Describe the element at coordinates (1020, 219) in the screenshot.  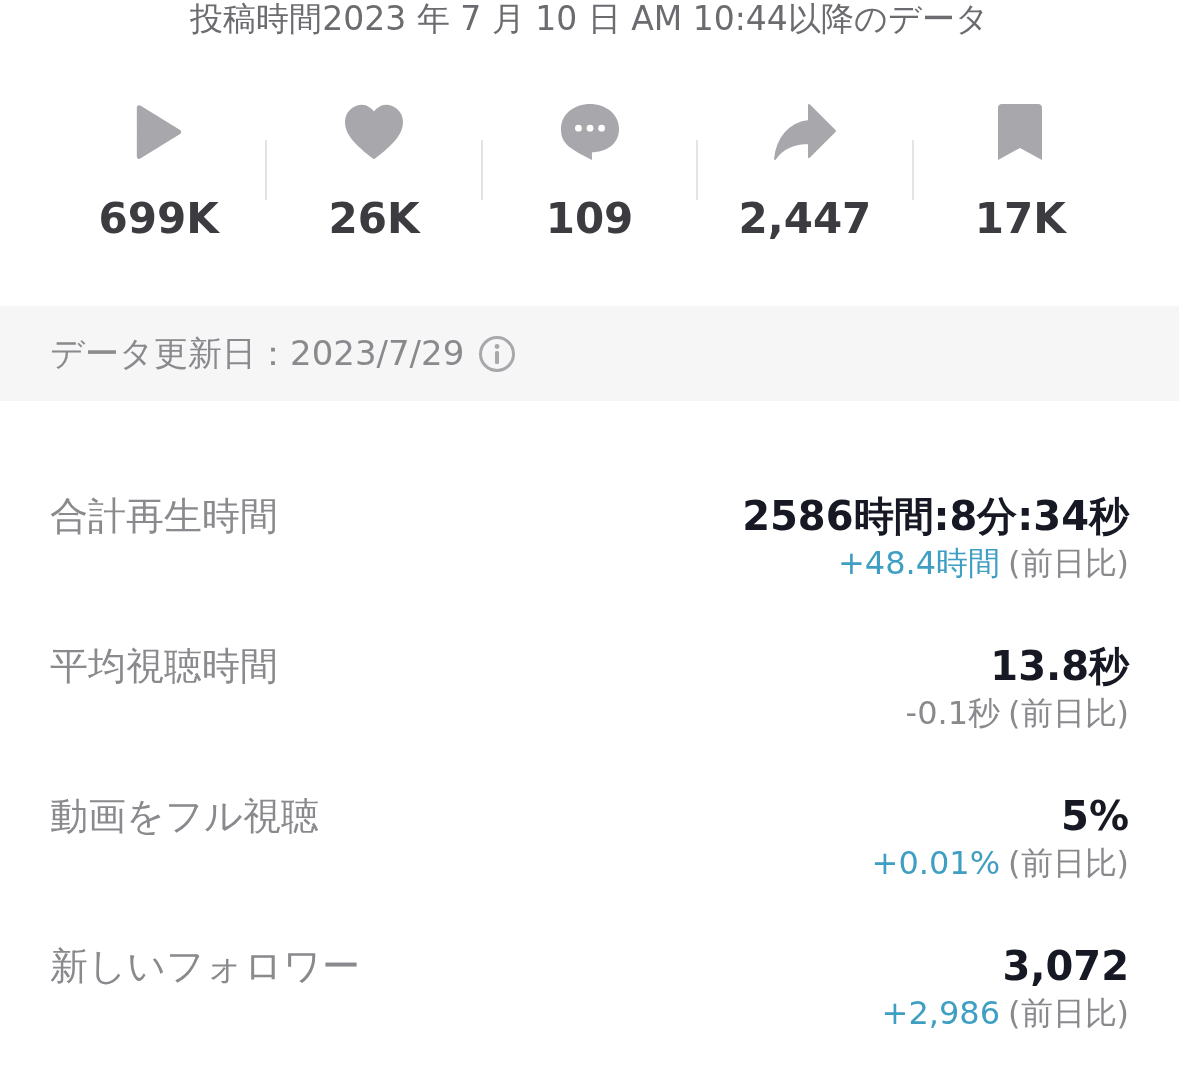
I see `stat-count: 17K` at that location.